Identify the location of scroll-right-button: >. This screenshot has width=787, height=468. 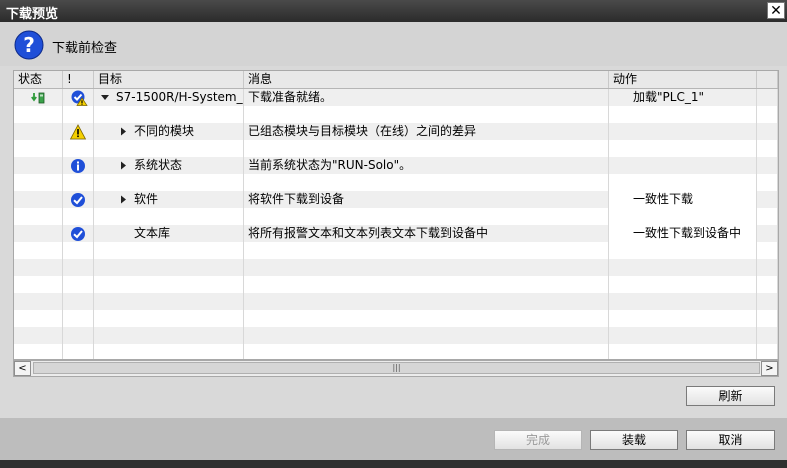
(769, 368).